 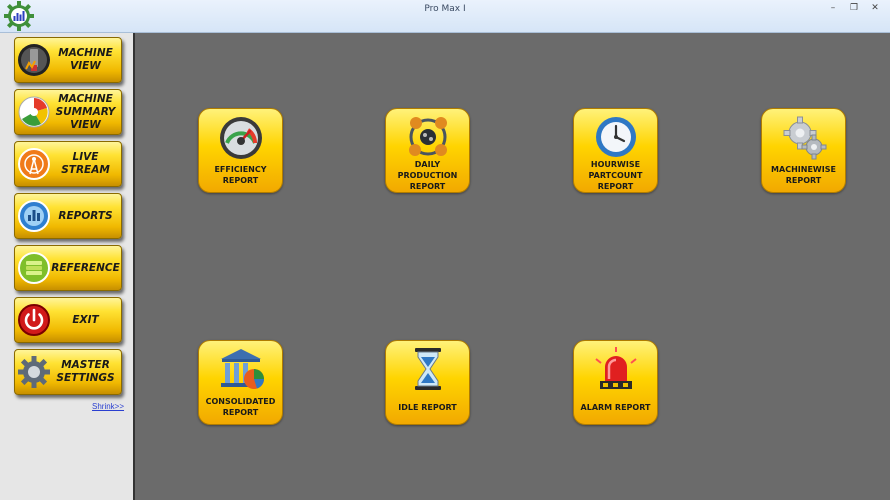 I want to click on machine-view-icon, so click(x=34, y=60).